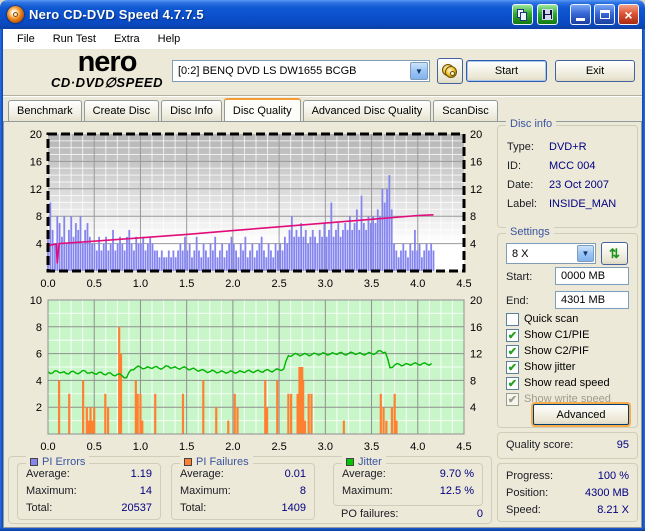 This screenshot has height=531, width=645. Describe the element at coordinates (604, 14) in the screenshot. I see `maximize-button` at that location.